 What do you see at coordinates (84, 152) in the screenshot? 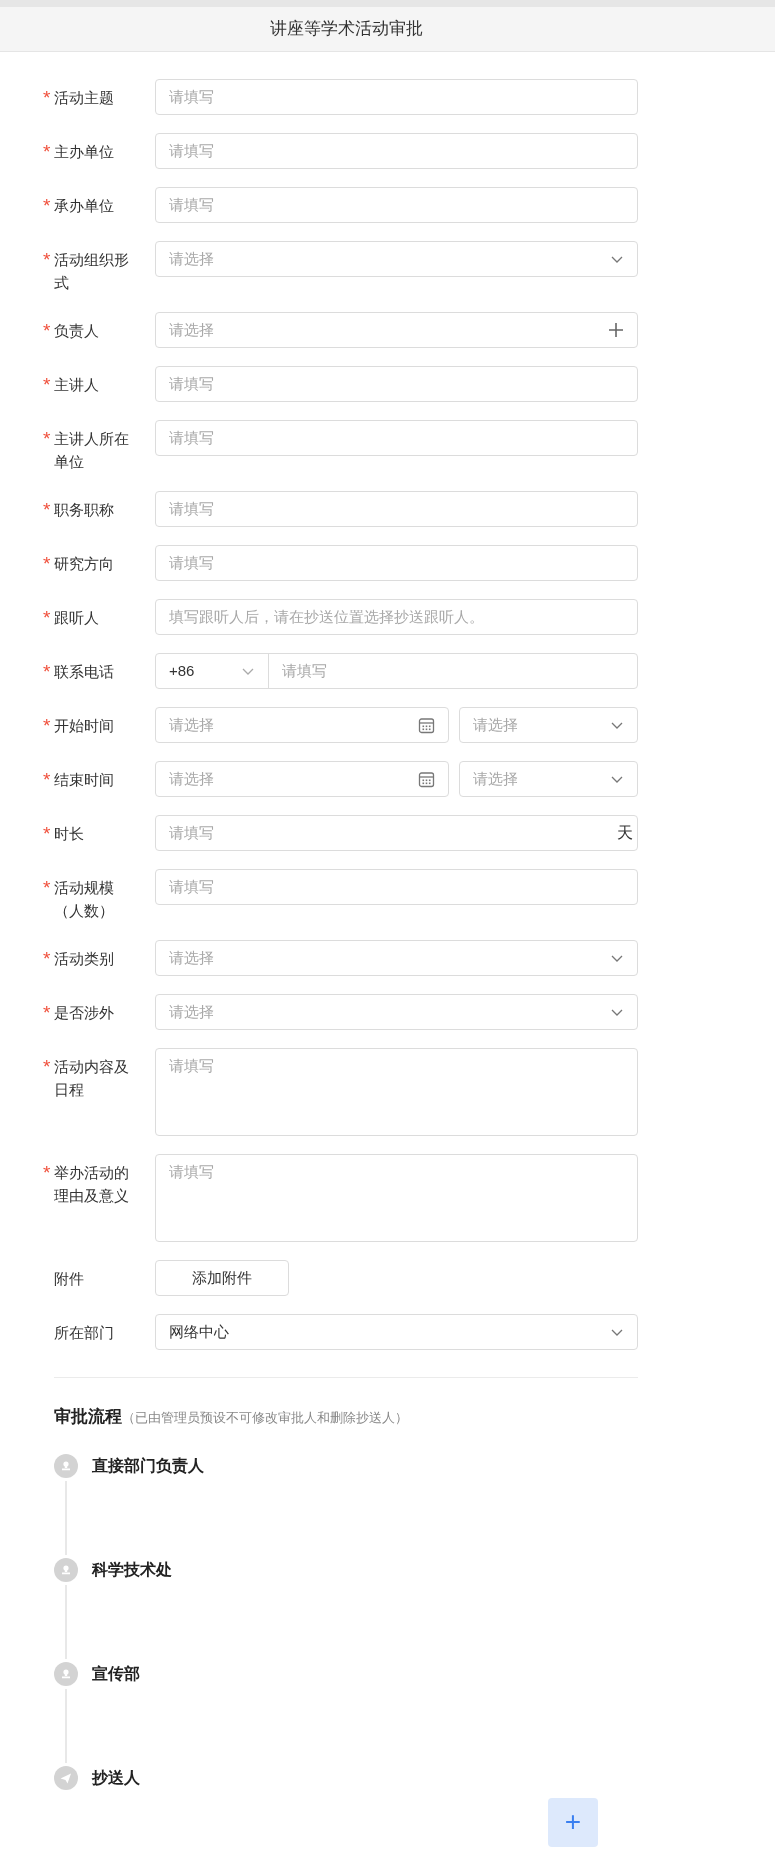
I see `field-label: 主办单位` at bounding box center [84, 152].